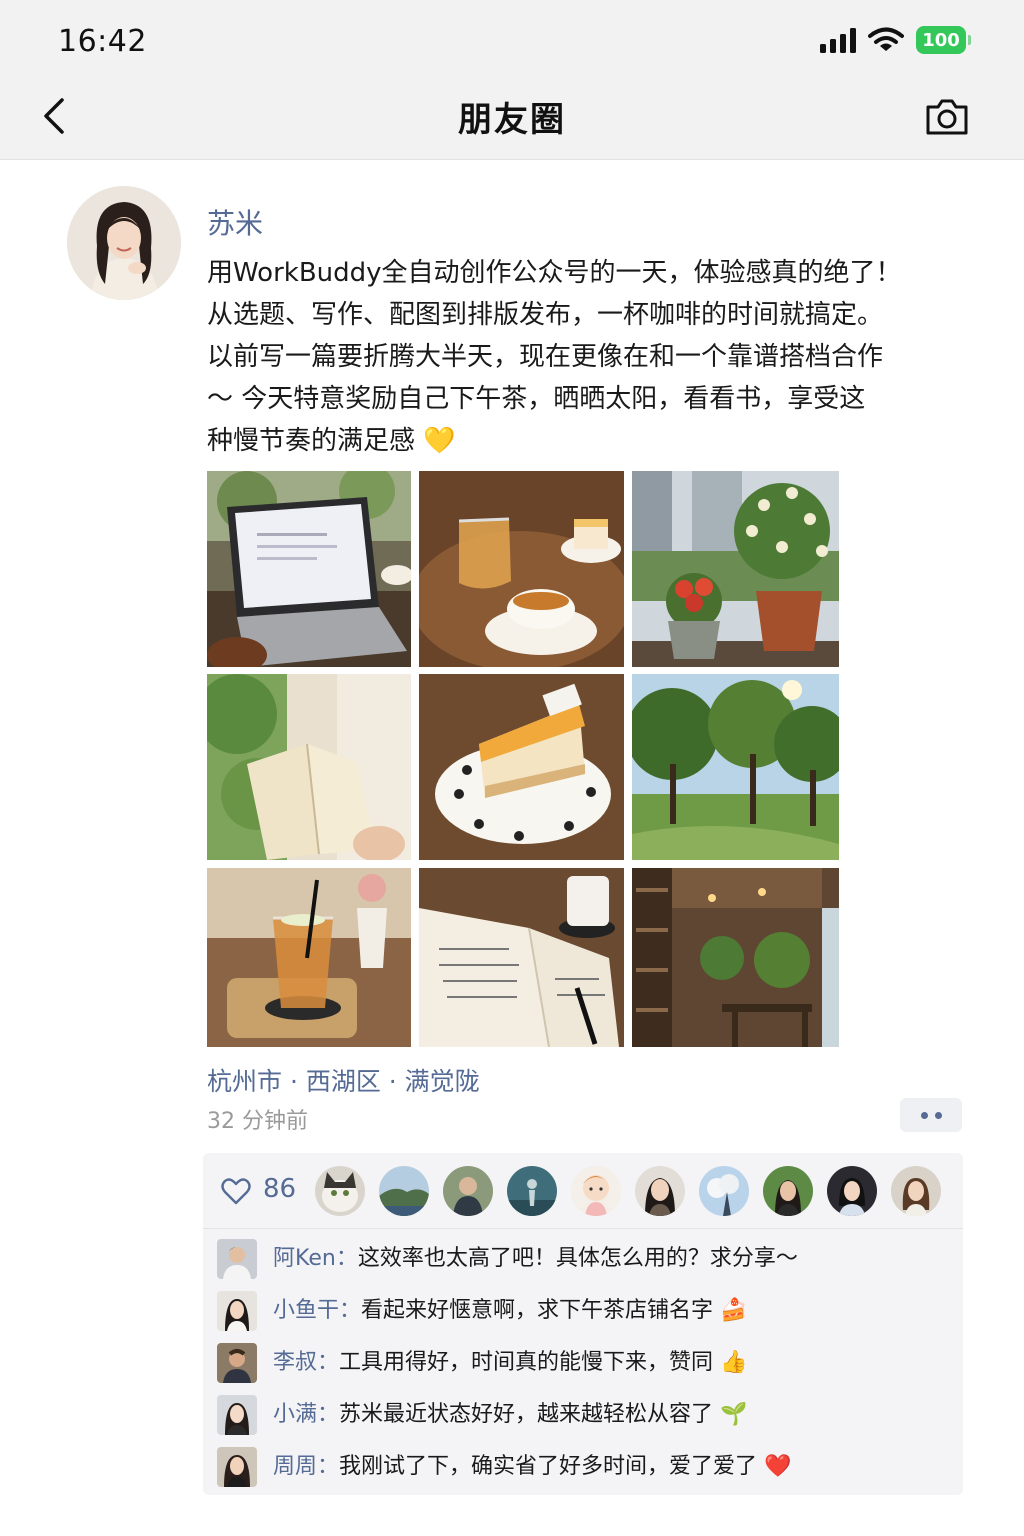 This screenshot has height=1536, width=1024. What do you see at coordinates (309, 767) in the screenshot?
I see `photo-reading-book` at bounding box center [309, 767].